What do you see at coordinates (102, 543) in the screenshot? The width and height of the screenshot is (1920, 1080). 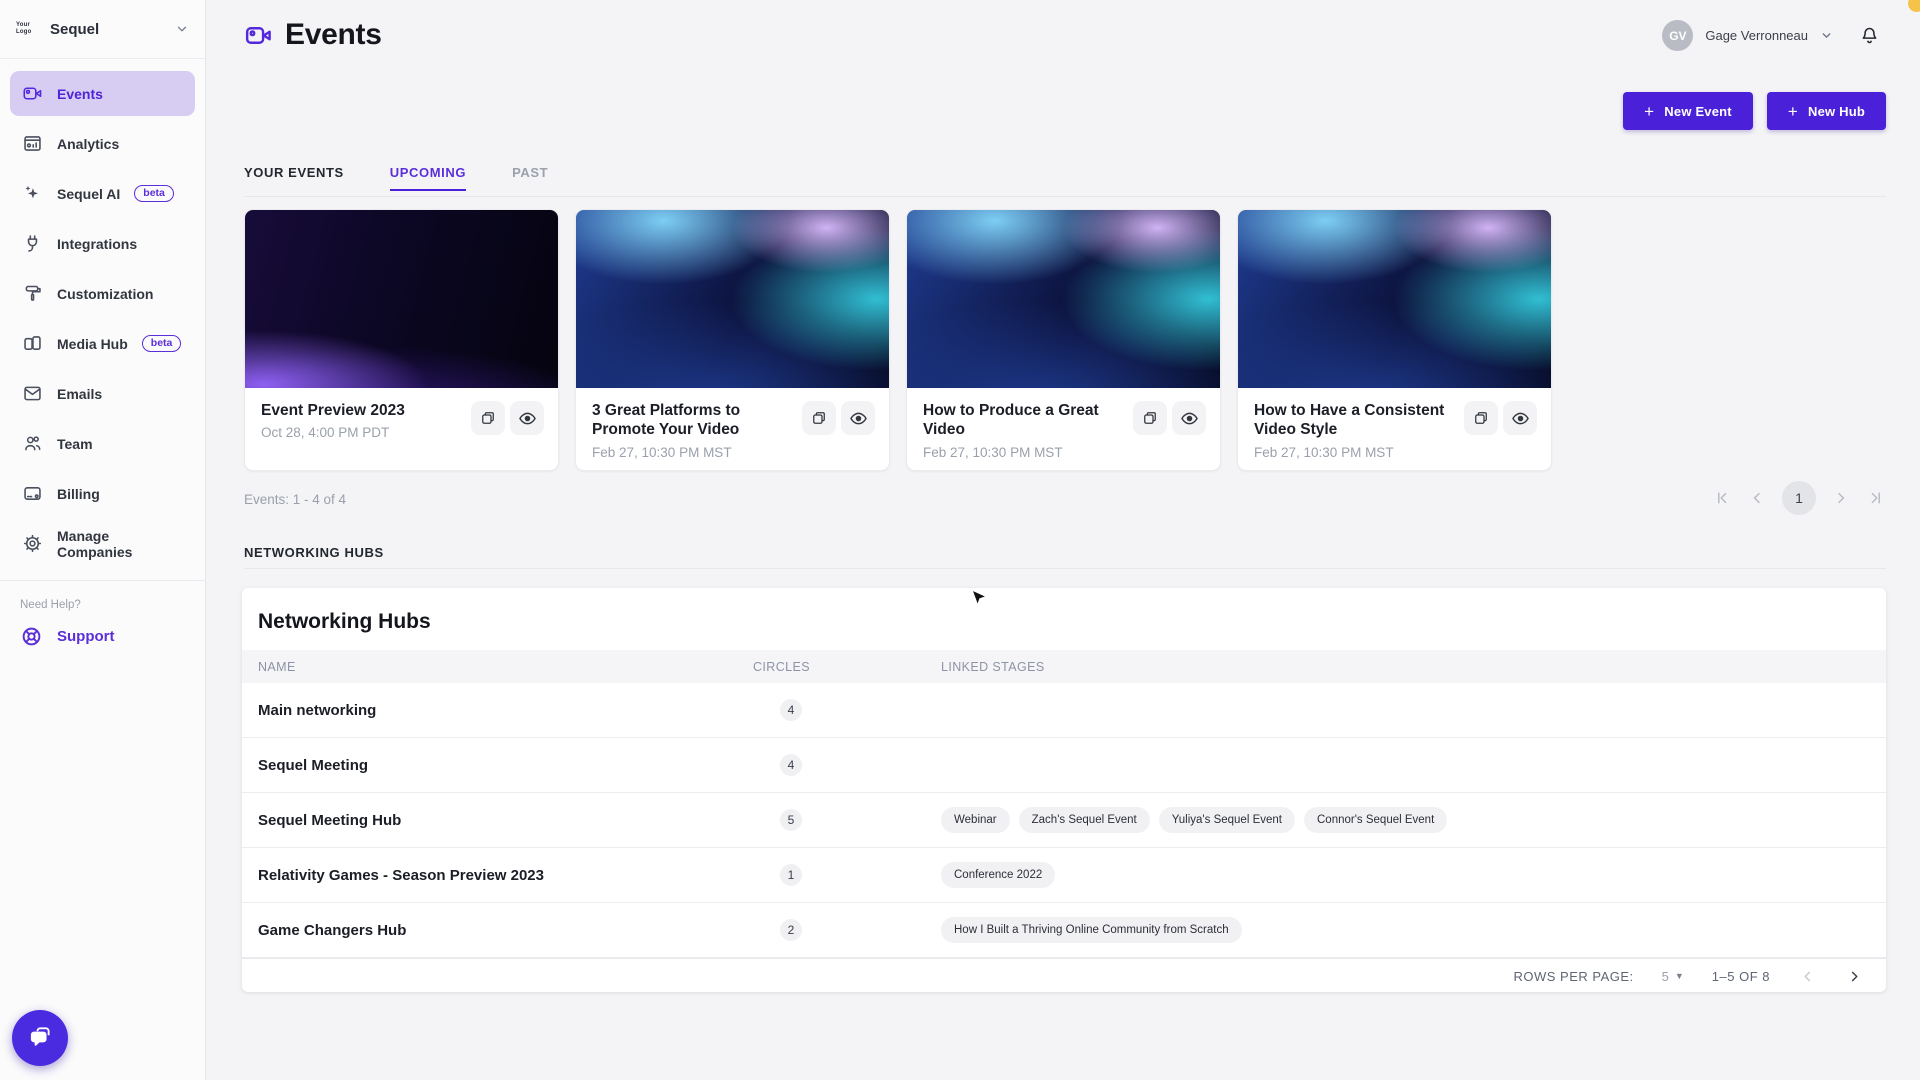 I see `sidebar-item-manage-companies: Manage Companies` at bounding box center [102, 543].